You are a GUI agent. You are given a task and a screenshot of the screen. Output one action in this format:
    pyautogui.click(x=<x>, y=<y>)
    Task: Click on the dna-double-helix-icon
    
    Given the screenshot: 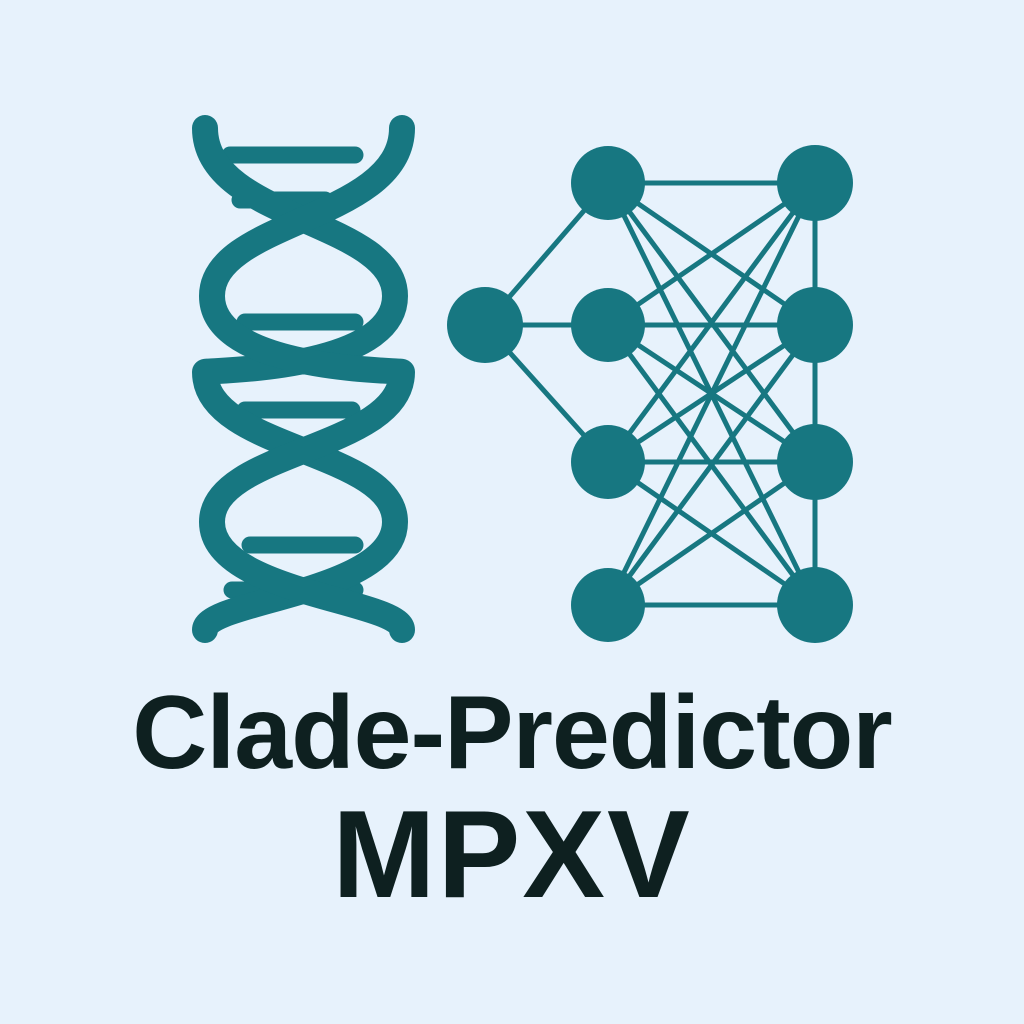 What is the action you would take?
    pyautogui.click(x=303, y=379)
    